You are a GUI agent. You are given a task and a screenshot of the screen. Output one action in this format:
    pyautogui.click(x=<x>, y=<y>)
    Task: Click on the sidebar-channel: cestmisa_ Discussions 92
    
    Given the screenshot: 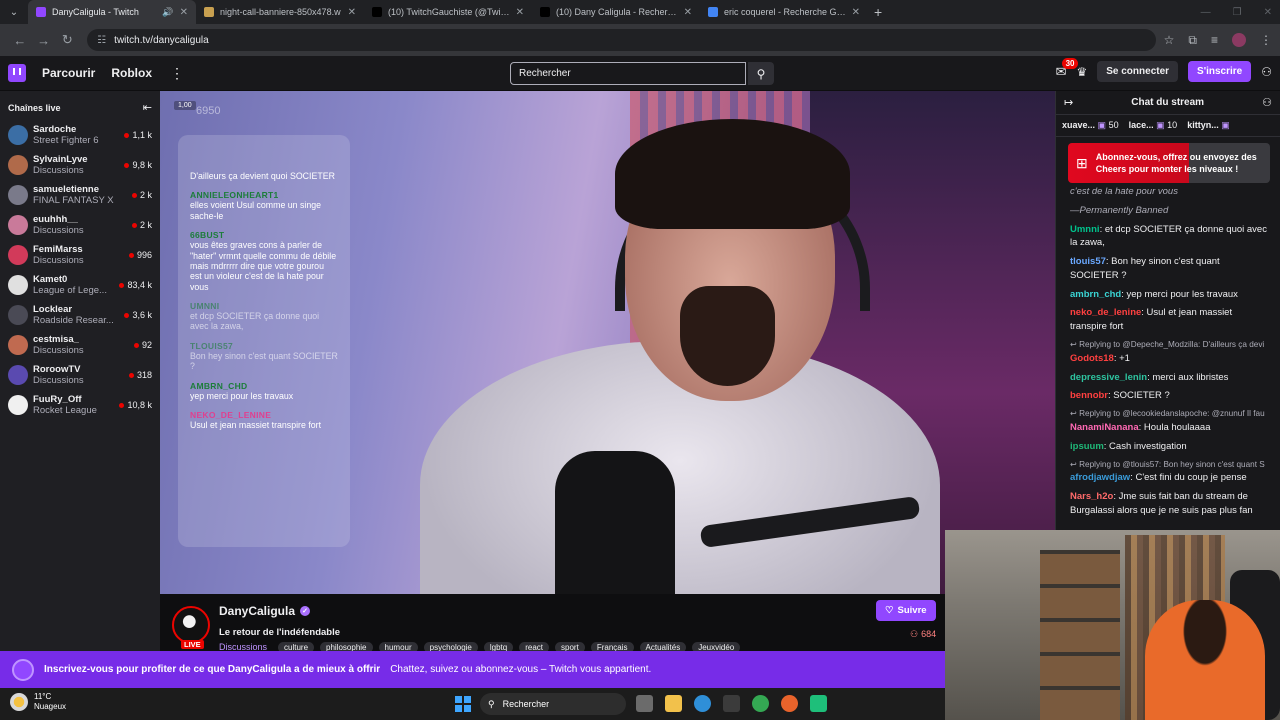 What is the action you would take?
    pyautogui.click(x=80, y=345)
    